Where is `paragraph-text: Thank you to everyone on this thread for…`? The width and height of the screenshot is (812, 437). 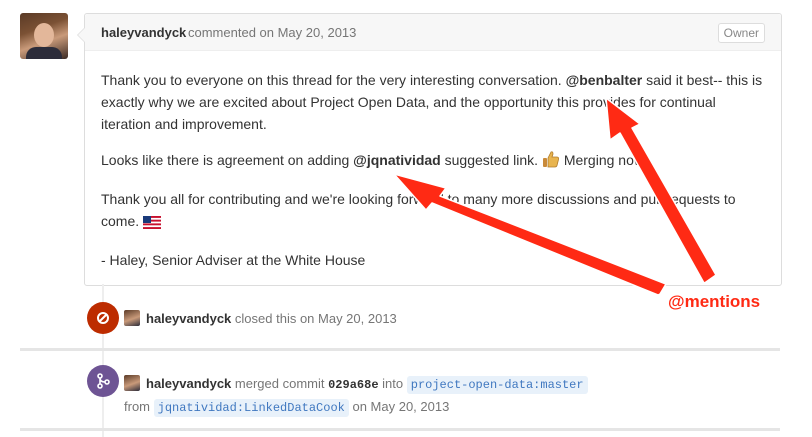
paragraph-text: Thank you to everyone on this thread for… is located at coordinates (331, 80).